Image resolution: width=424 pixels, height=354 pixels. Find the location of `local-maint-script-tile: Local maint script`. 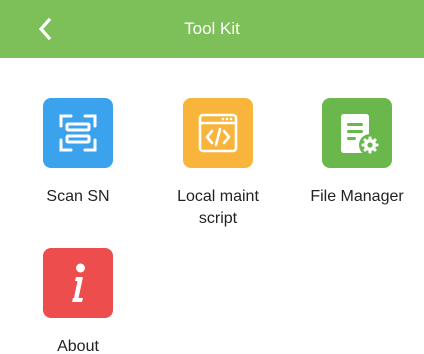

local-maint-script-tile: Local maint script is located at coordinates (218, 164).